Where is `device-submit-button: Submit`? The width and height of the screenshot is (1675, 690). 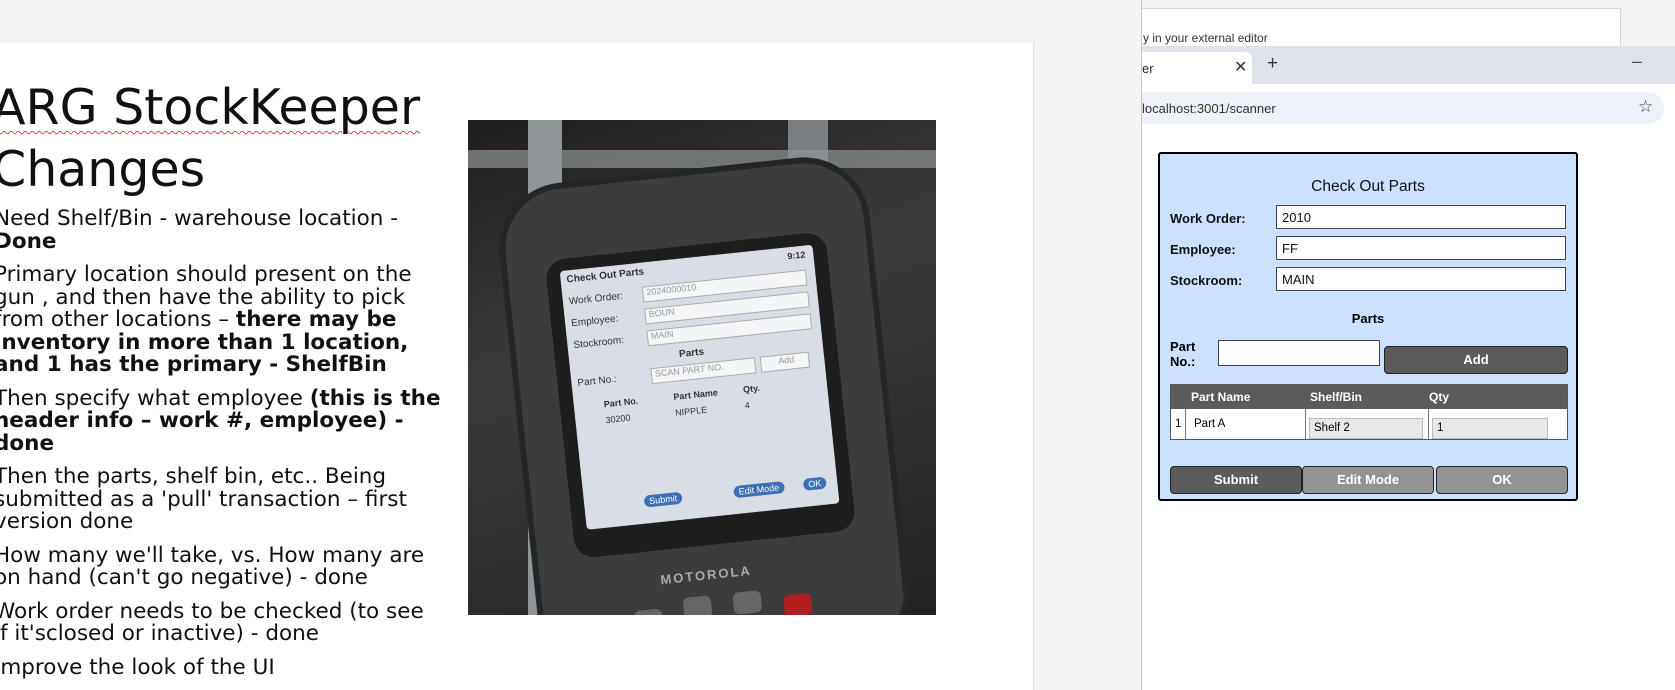
device-submit-button: Submit is located at coordinates (663, 499).